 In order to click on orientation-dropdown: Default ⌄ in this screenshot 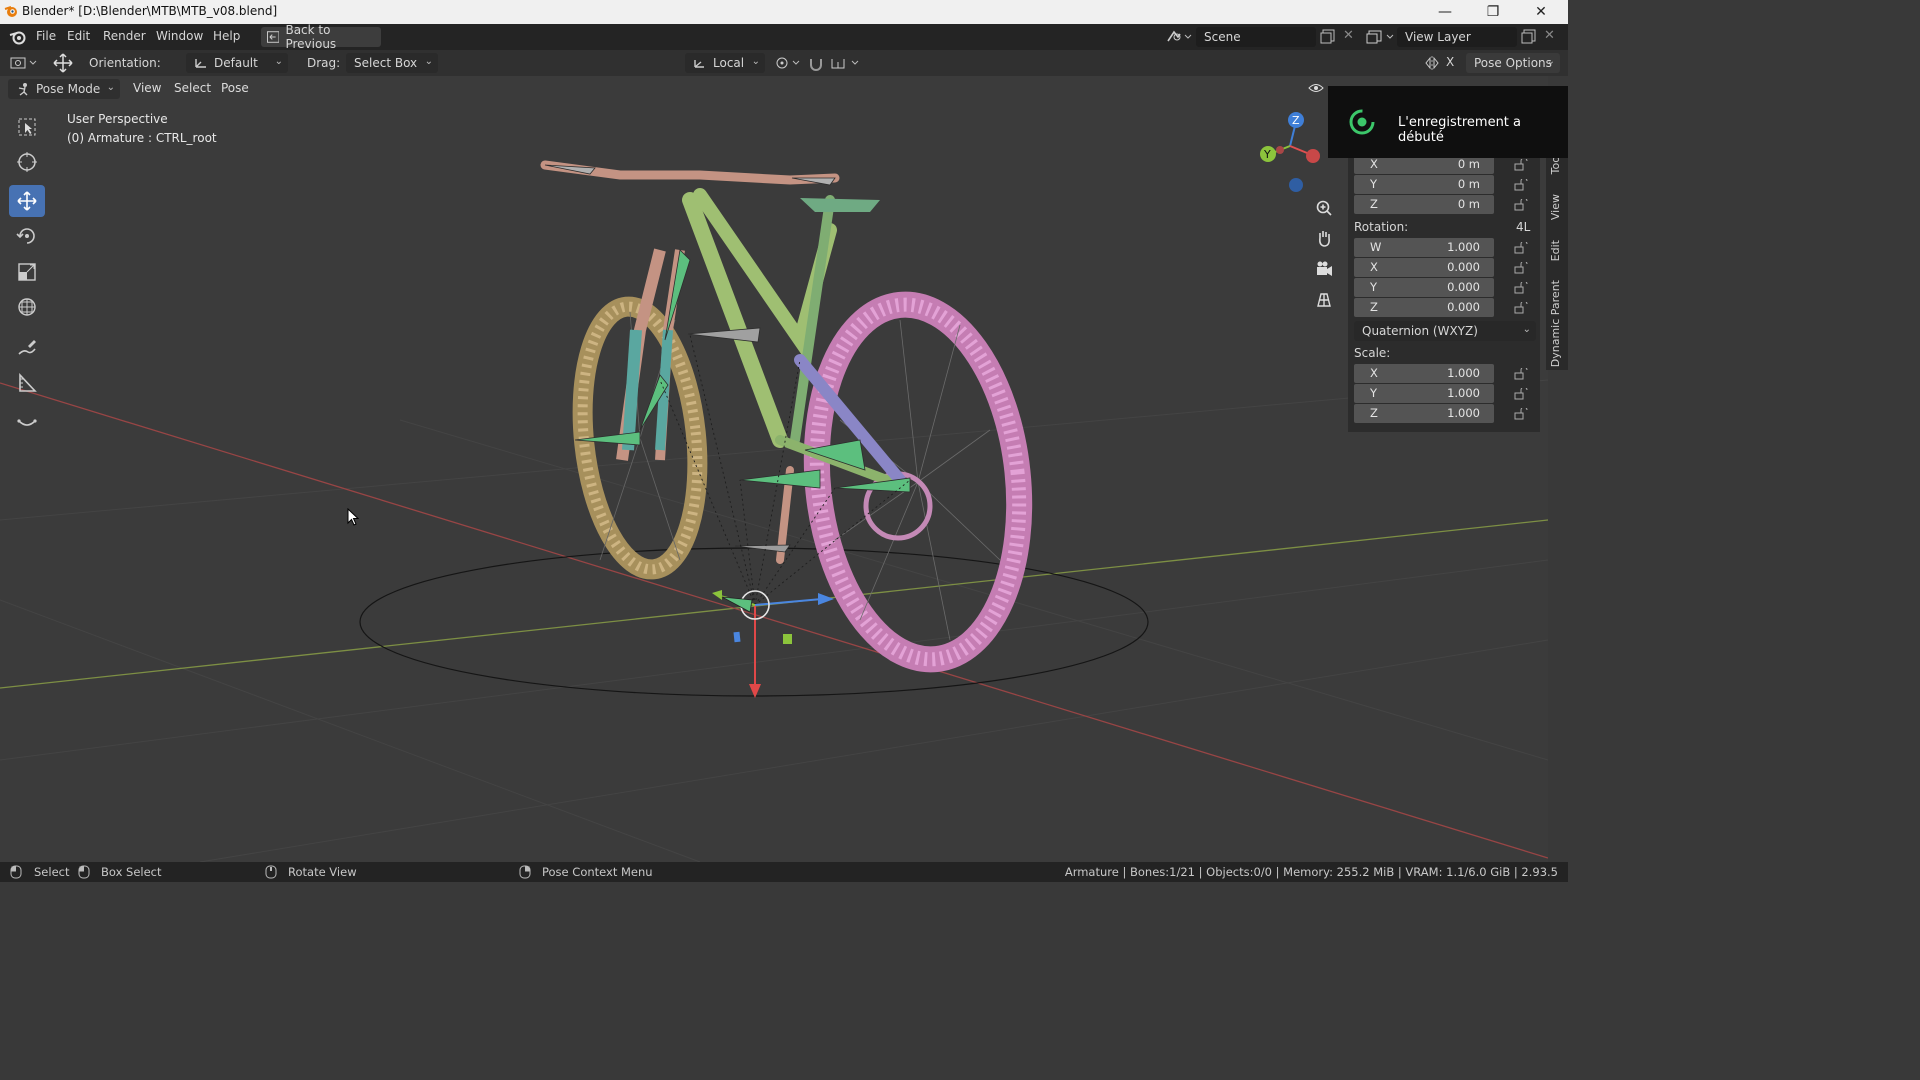, I will do `click(237, 63)`.